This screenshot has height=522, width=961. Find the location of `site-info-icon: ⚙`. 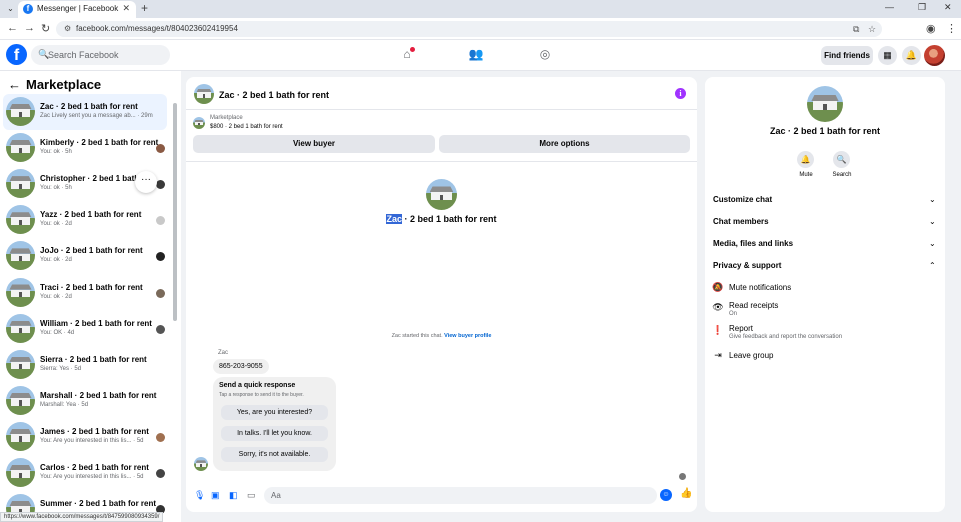

site-info-icon: ⚙ is located at coordinates (67, 28).